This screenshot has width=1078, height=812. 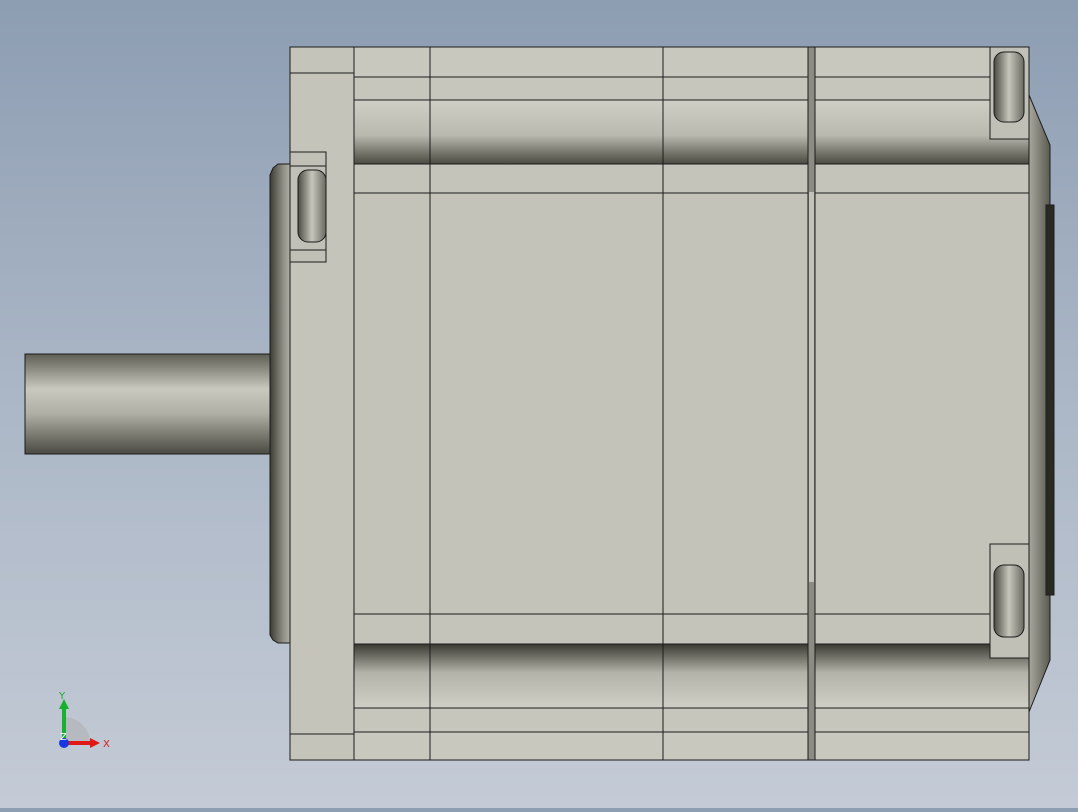 I want to click on bottom-rib-mid, so click(x=691, y=720).